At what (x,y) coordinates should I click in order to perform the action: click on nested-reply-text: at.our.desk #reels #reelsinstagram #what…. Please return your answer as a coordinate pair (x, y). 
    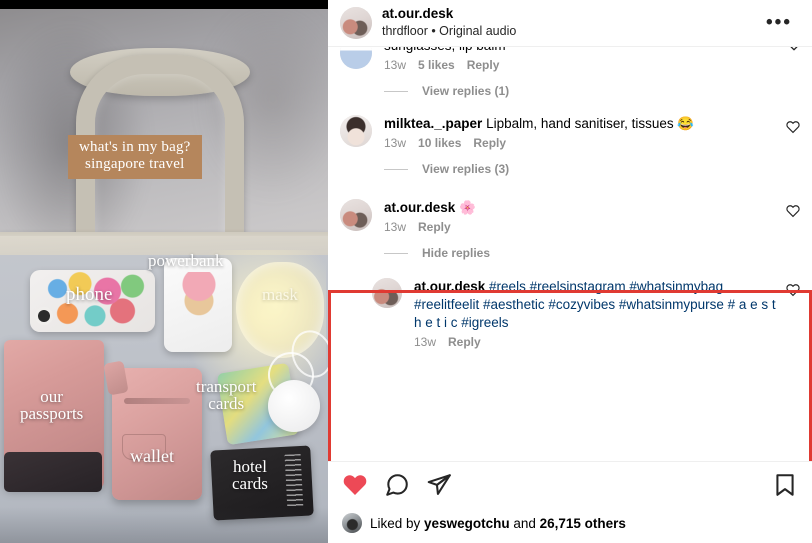
    Looking at the image, I should click on (595, 305).